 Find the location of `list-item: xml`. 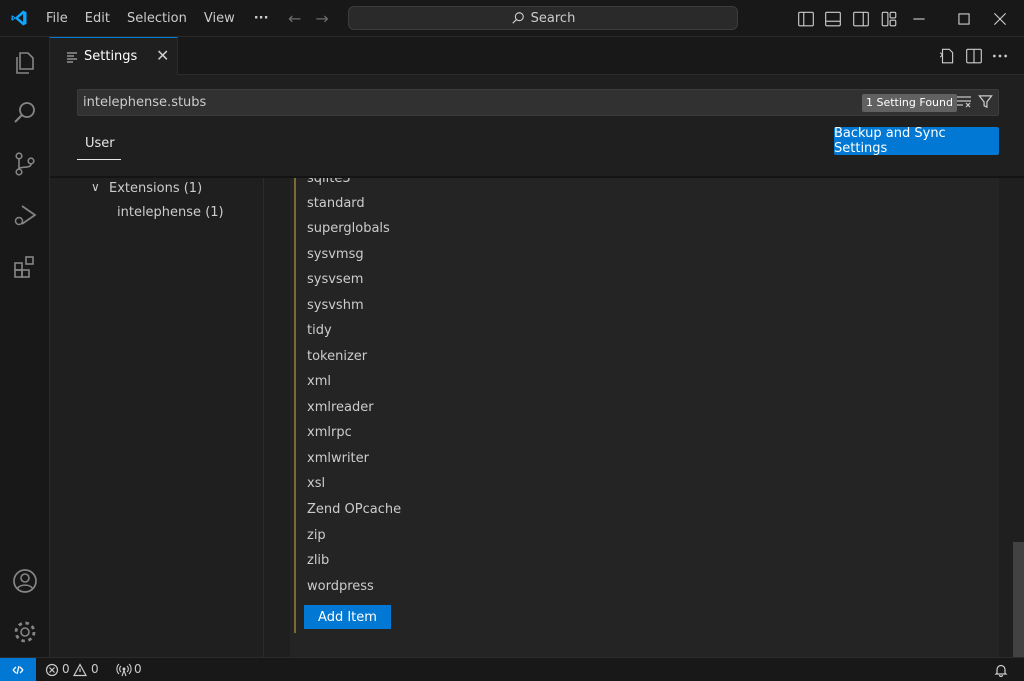

list-item: xml is located at coordinates (319, 381).